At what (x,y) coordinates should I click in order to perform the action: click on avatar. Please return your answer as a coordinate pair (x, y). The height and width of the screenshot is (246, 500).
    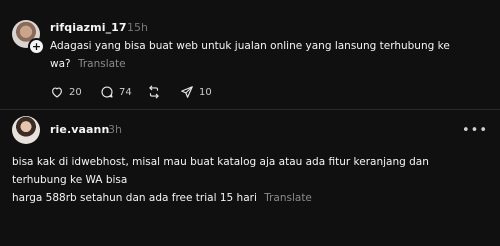
    Looking at the image, I should click on (26, 130).